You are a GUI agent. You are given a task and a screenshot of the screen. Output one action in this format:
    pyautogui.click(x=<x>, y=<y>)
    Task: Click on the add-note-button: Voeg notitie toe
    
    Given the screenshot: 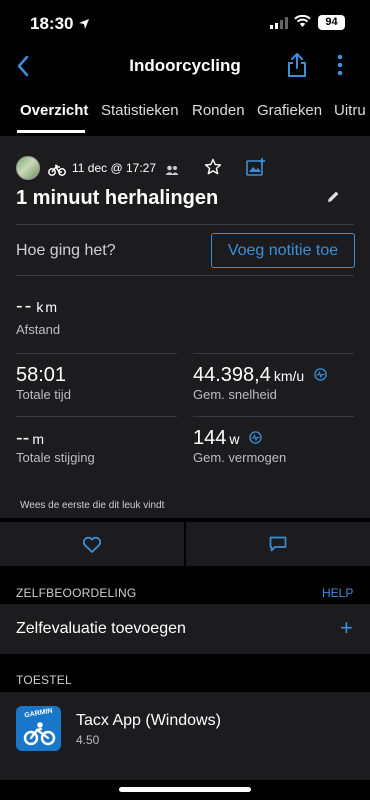 What is the action you would take?
    pyautogui.click(x=283, y=250)
    